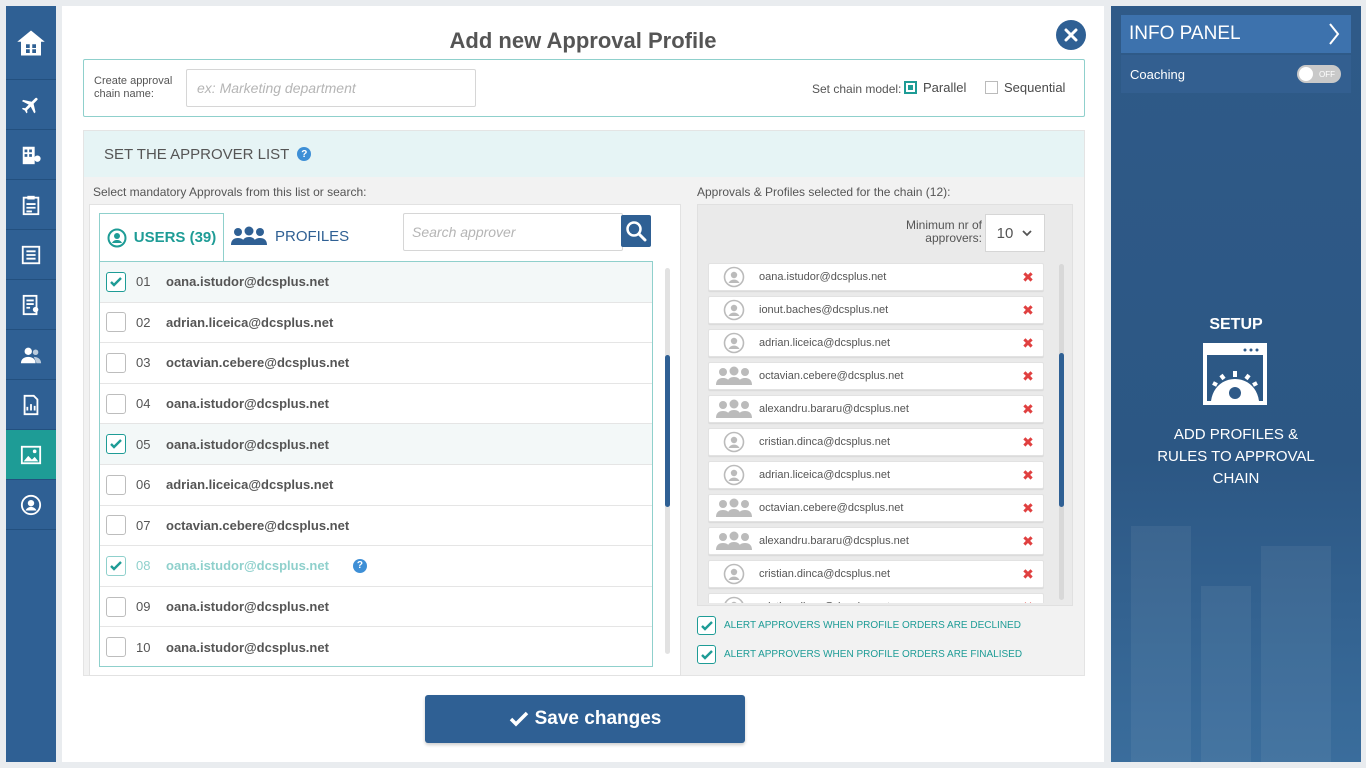  What do you see at coordinates (1319, 74) in the screenshot?
I see `coaching-toggle: OFF` at bounding box center [1319, 74].